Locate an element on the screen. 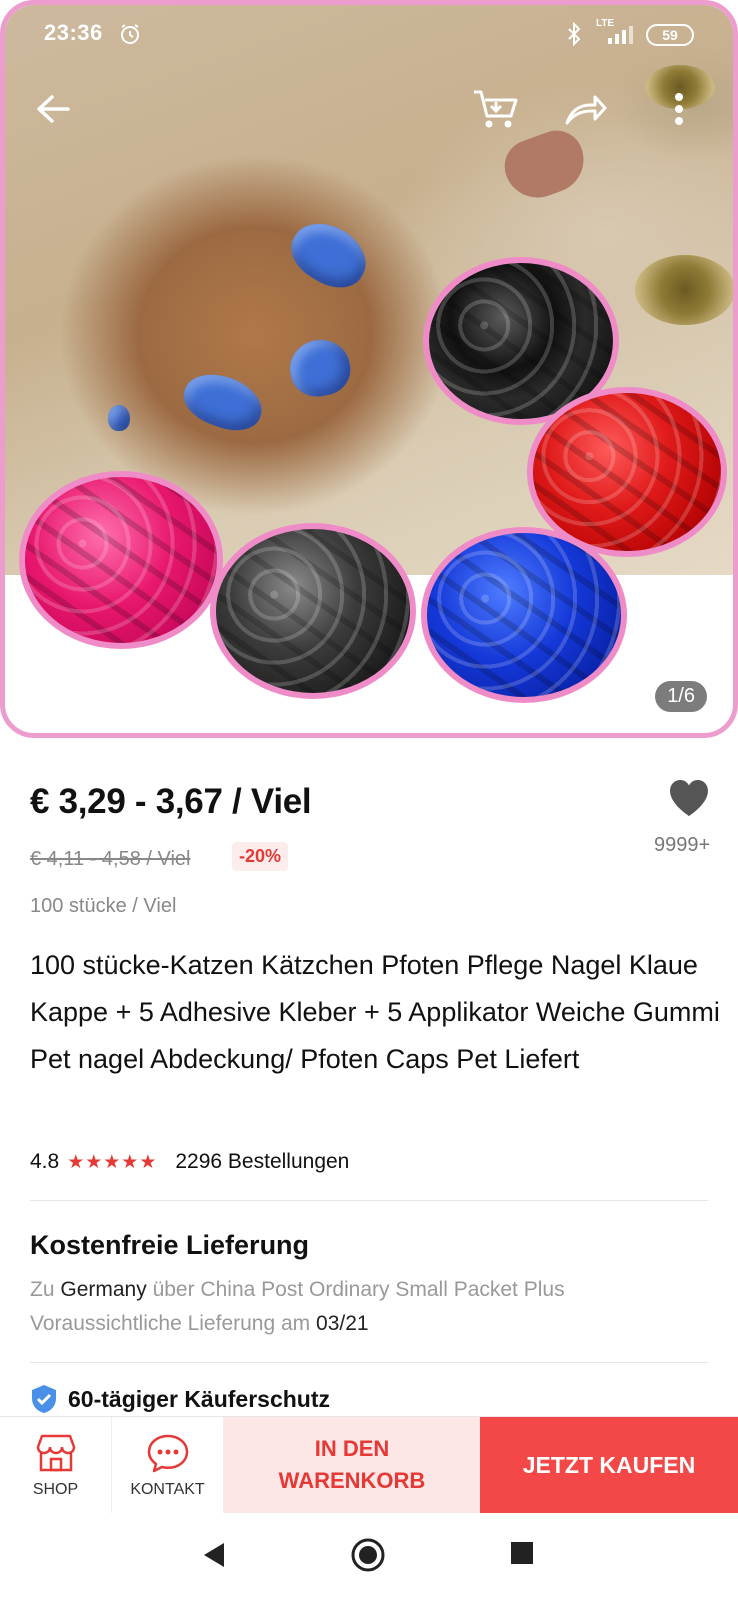 This screenshot has height=1600, width=738. wishlist-count: 9999+ is located at coordinates (682, 845).